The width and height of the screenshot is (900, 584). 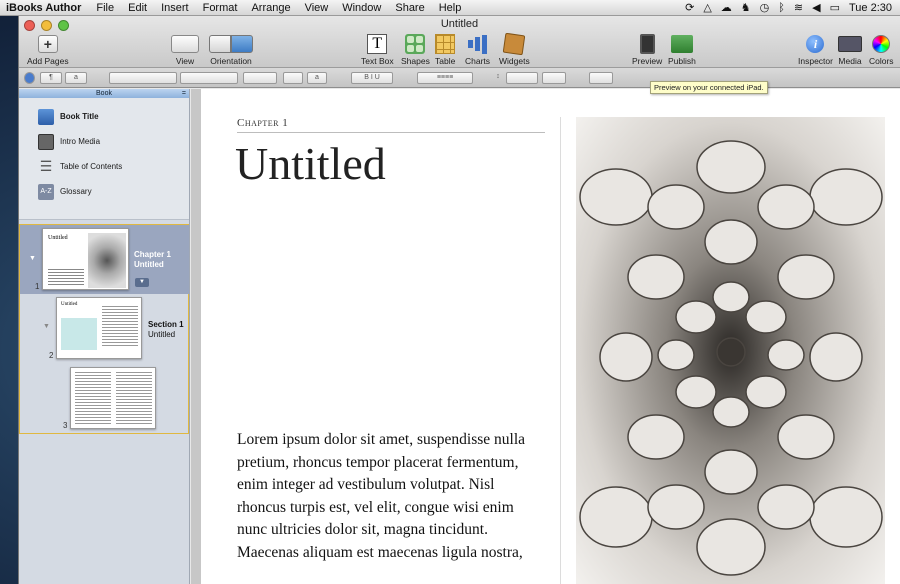 I want to click on landscape-orientation-icon, so click(x=242, y=44).